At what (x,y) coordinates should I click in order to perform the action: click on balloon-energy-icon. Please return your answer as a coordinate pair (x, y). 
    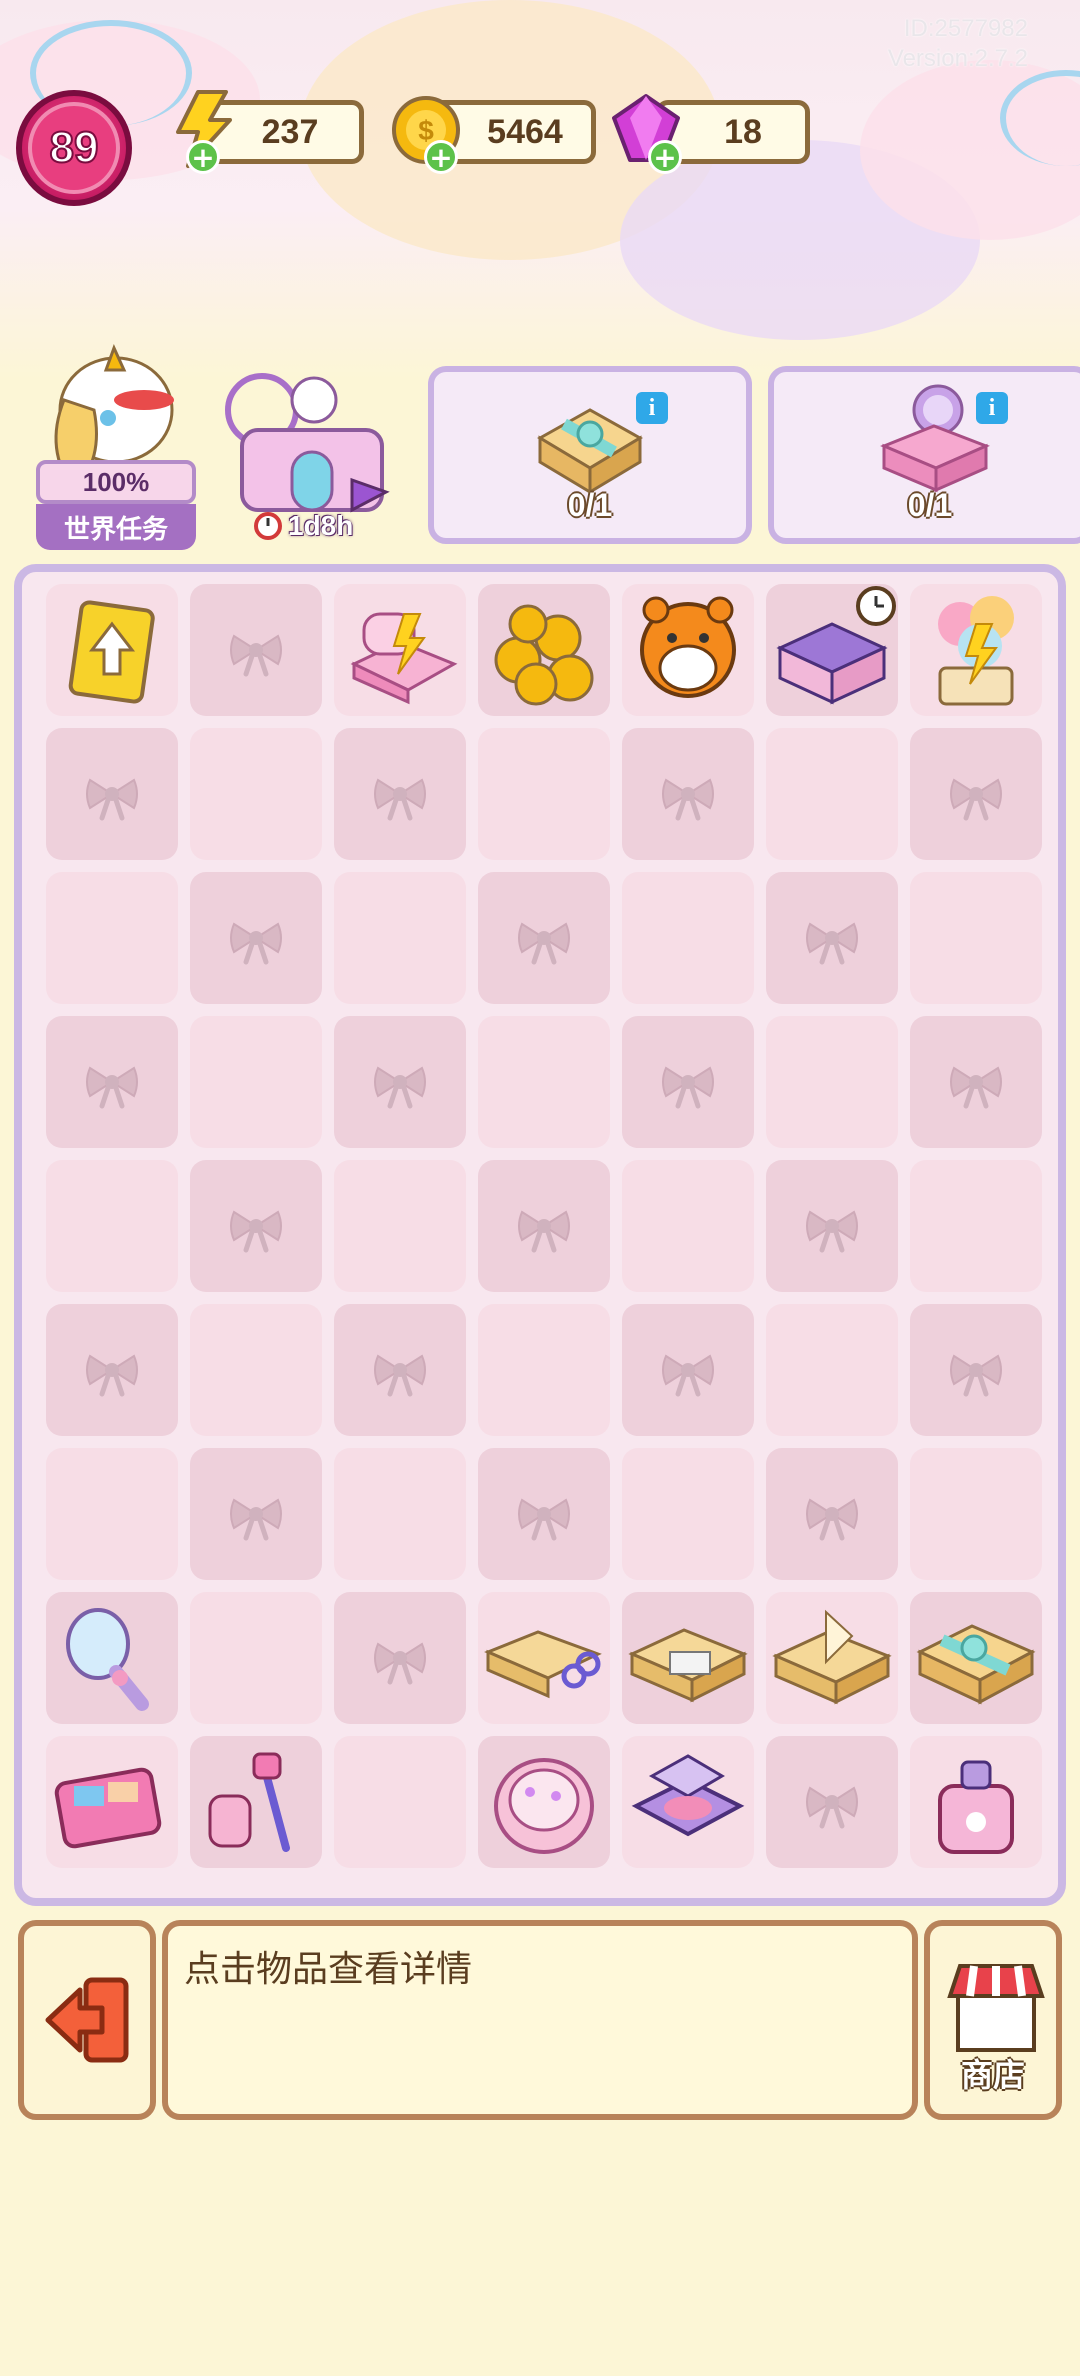
    Looking at the image, I should click on (976, 650).